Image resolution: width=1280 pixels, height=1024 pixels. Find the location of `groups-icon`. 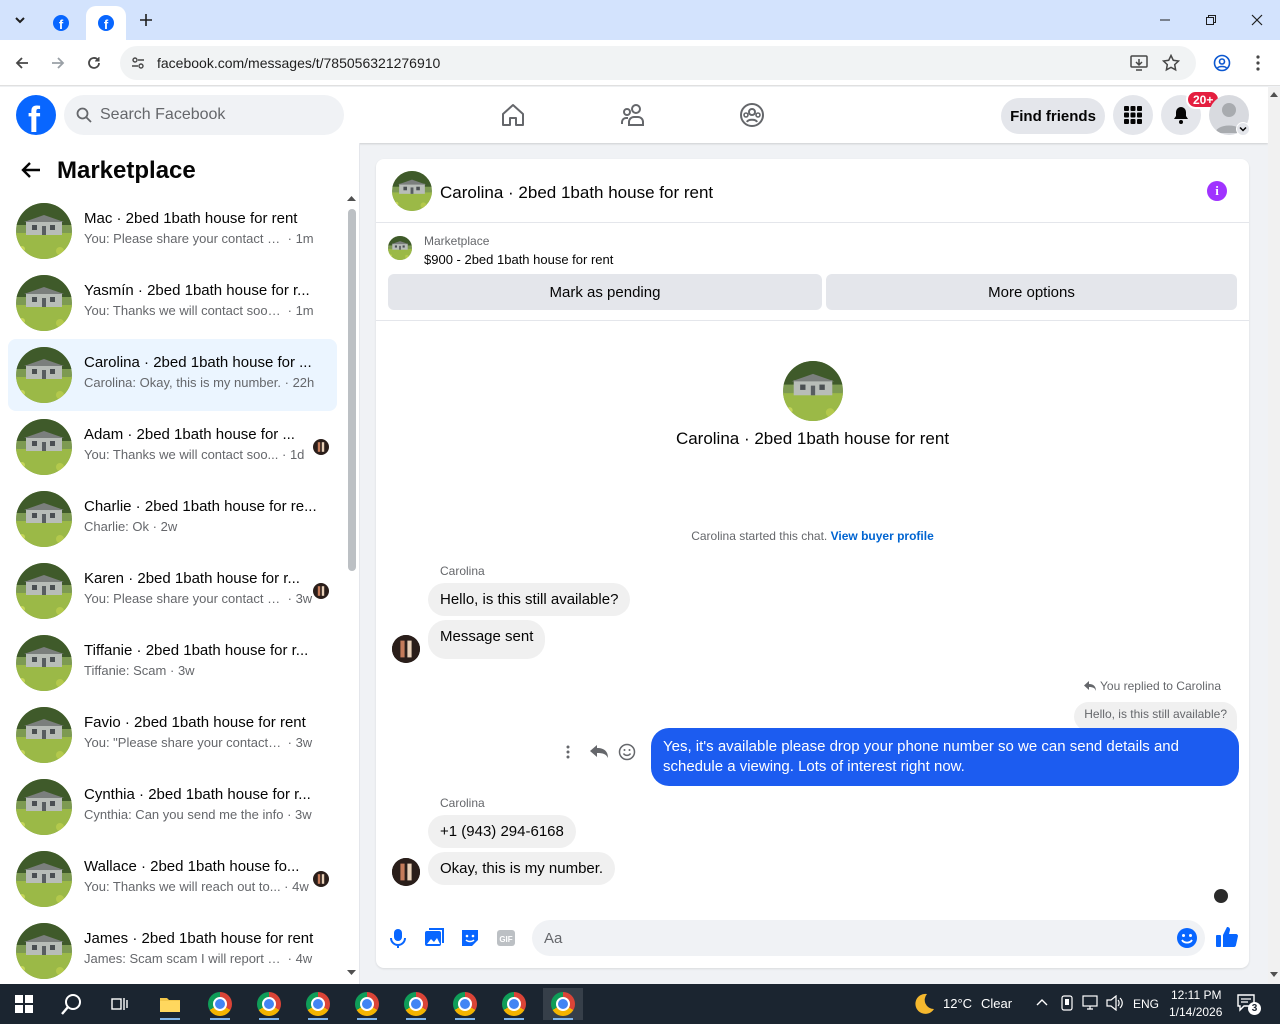

groups-icon is located at coordinates (752, 115).